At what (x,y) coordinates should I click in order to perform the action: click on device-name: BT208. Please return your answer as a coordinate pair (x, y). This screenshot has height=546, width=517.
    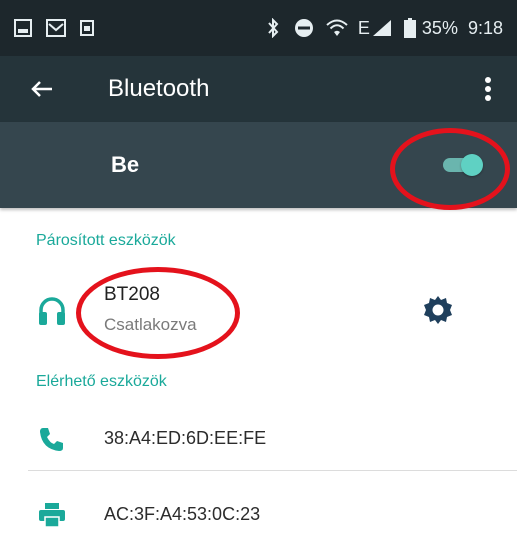
    Looking at the image, I should click on (132, 294).